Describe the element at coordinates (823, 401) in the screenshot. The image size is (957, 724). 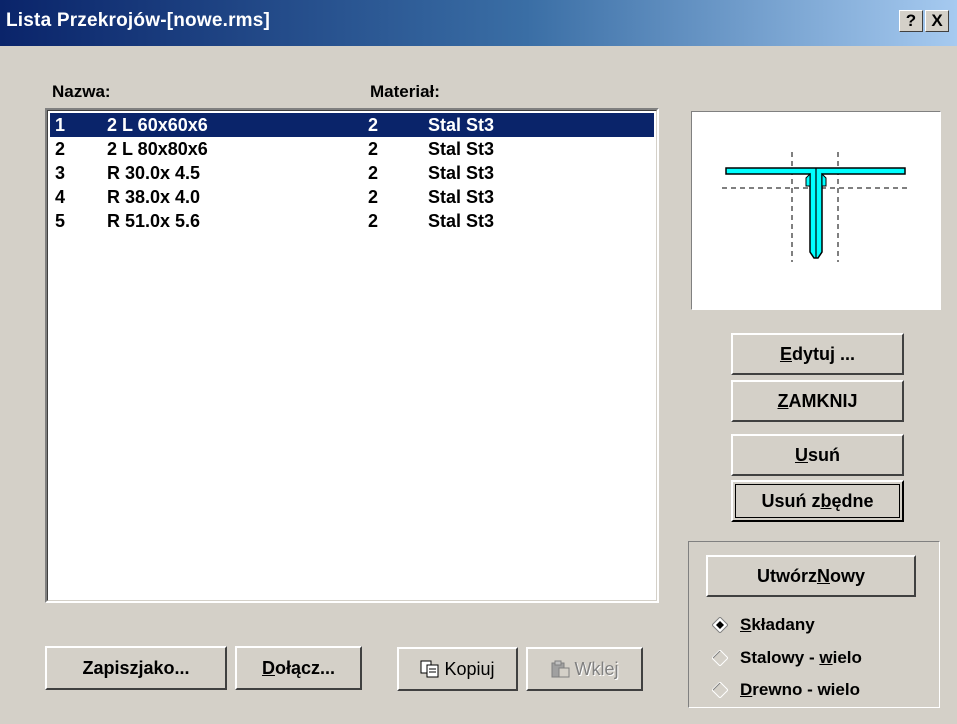
I see `close-dialog-label-post: AMKNIJ` at that location.